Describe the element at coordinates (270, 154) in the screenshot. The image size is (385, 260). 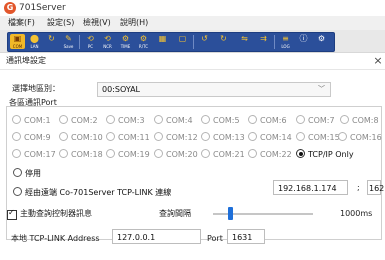
I see `port-option-com22: COM:22` at that location.